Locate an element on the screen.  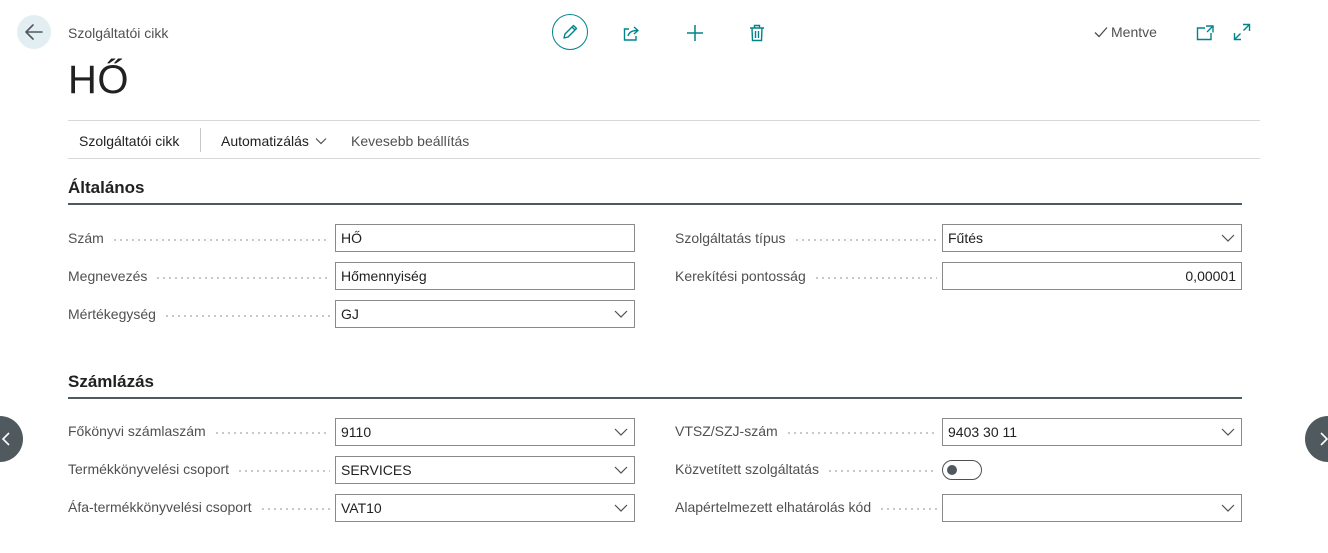
section-title-general: Általános is located at coordinates (106, 188).